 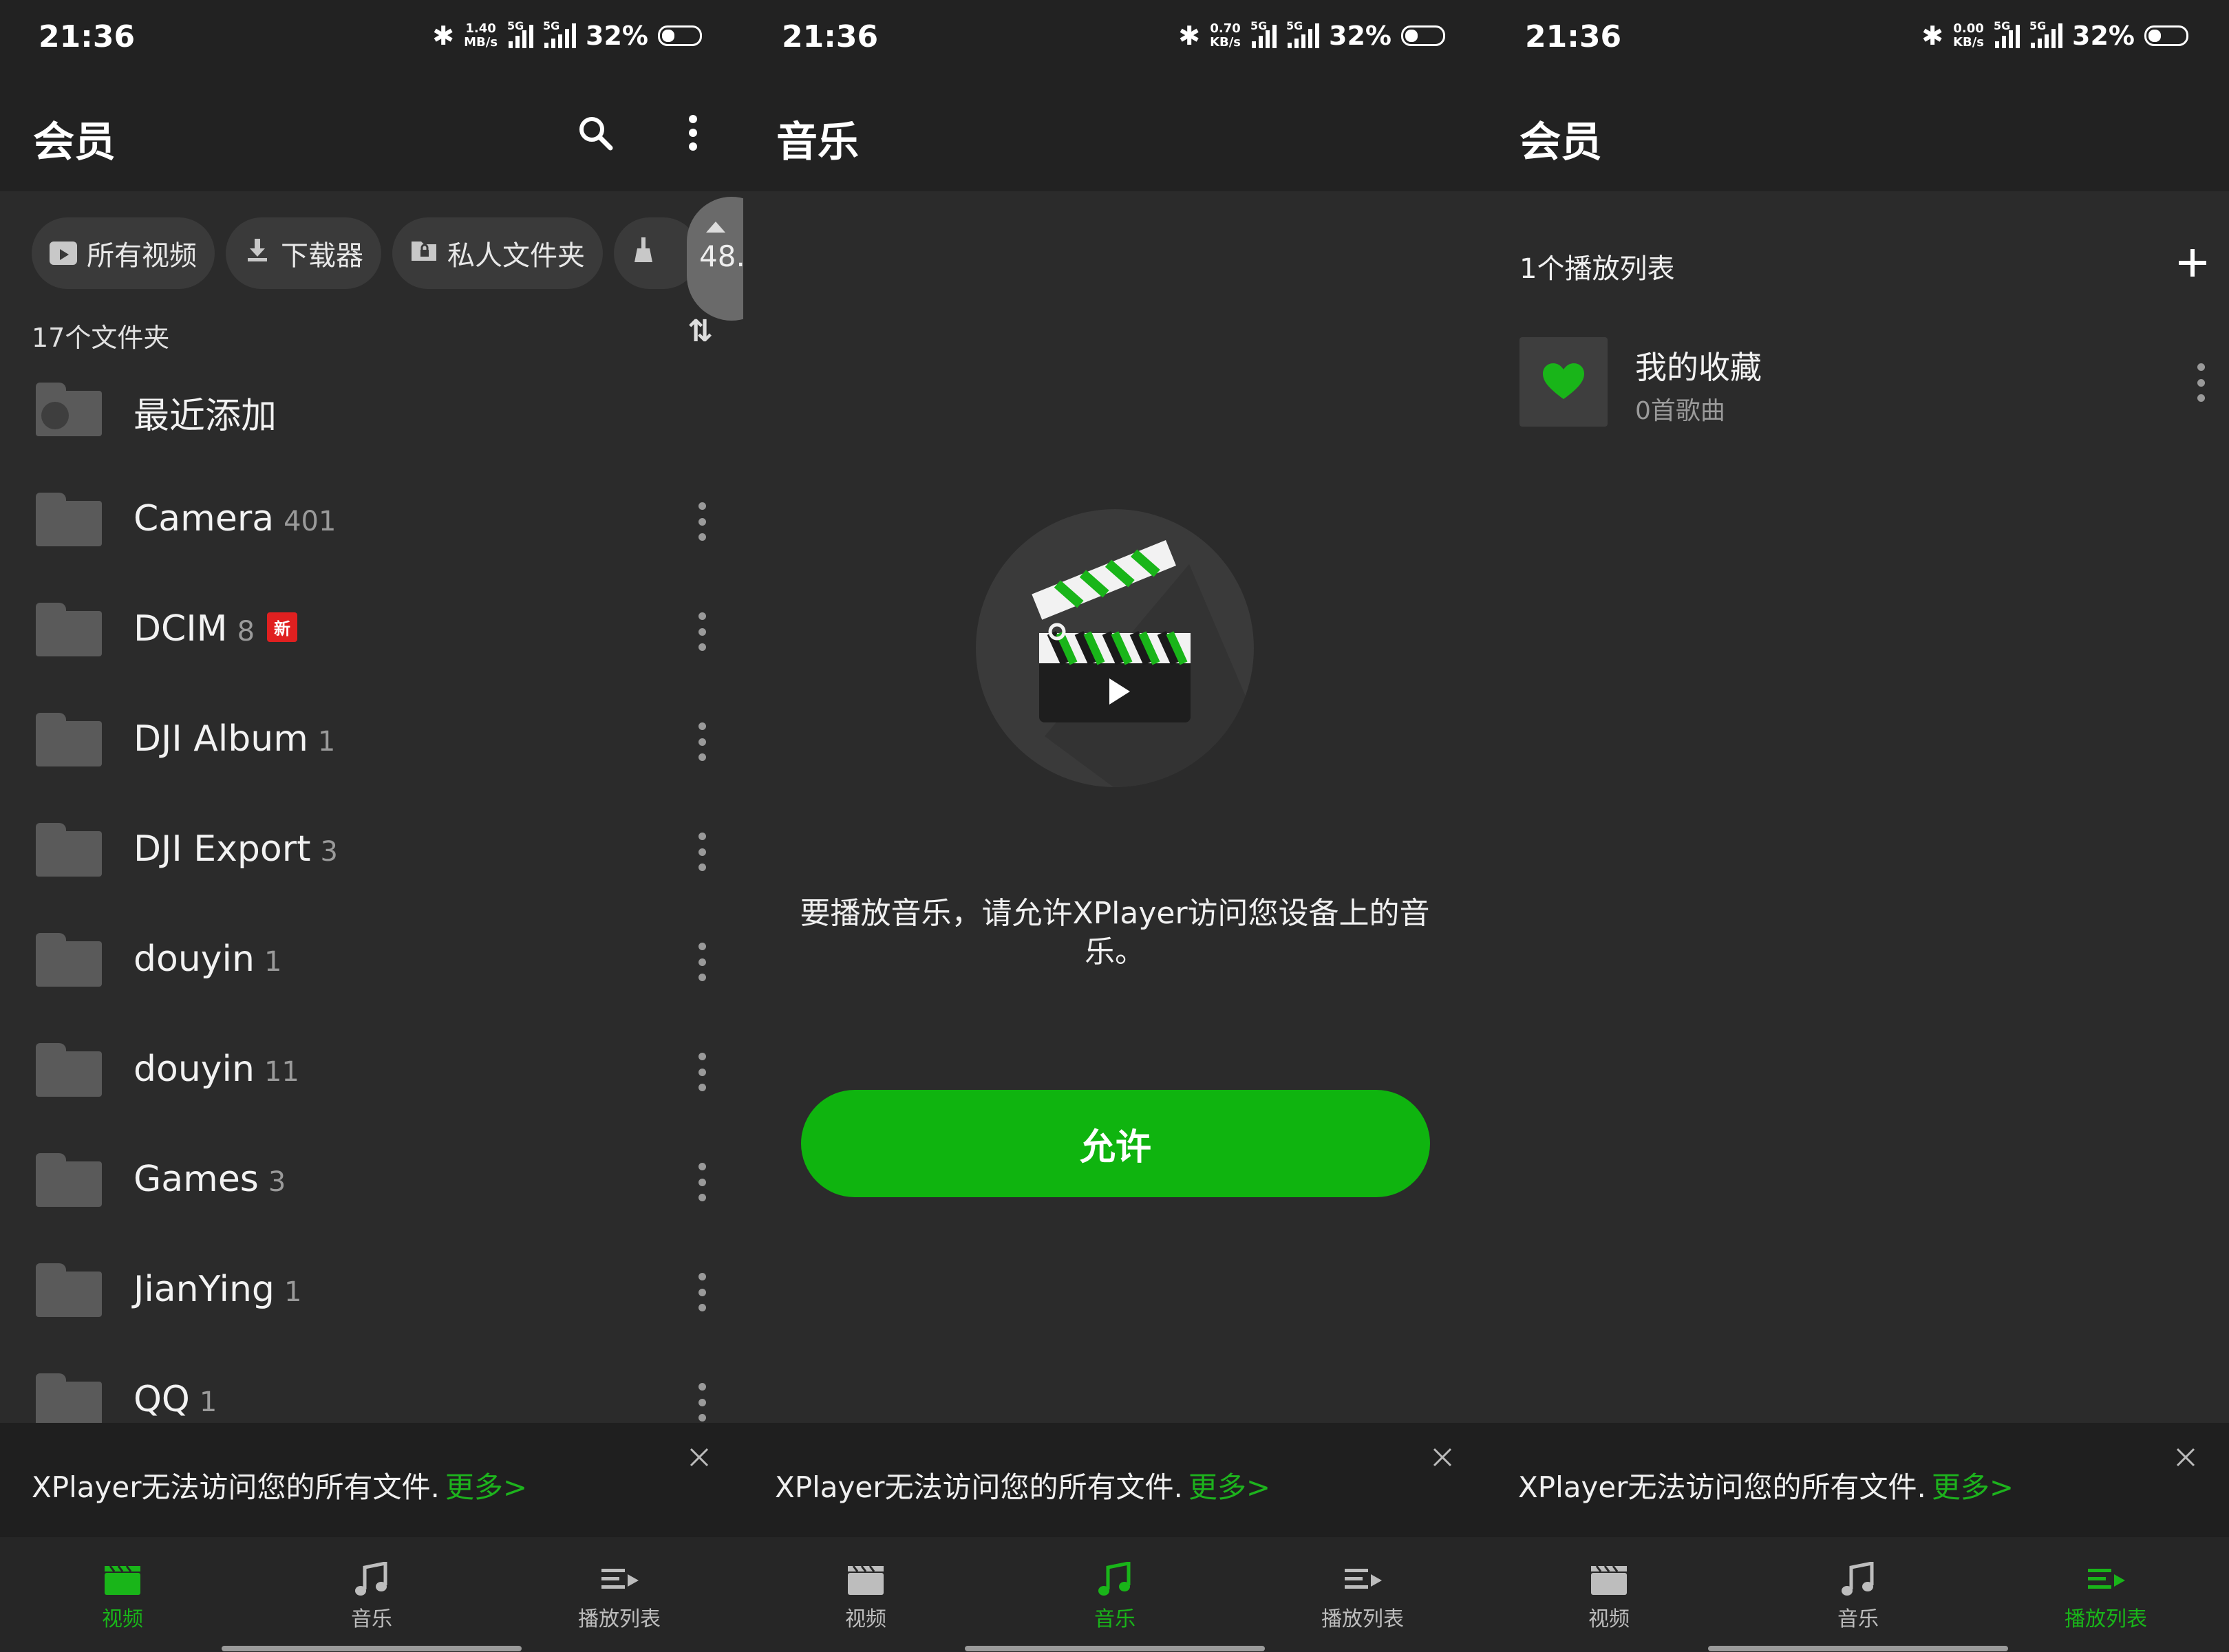 What do you see at coordinates (194, 1069) in the screenshot?
I see `folder-name: douyin` at bounding box center [194, 1069].